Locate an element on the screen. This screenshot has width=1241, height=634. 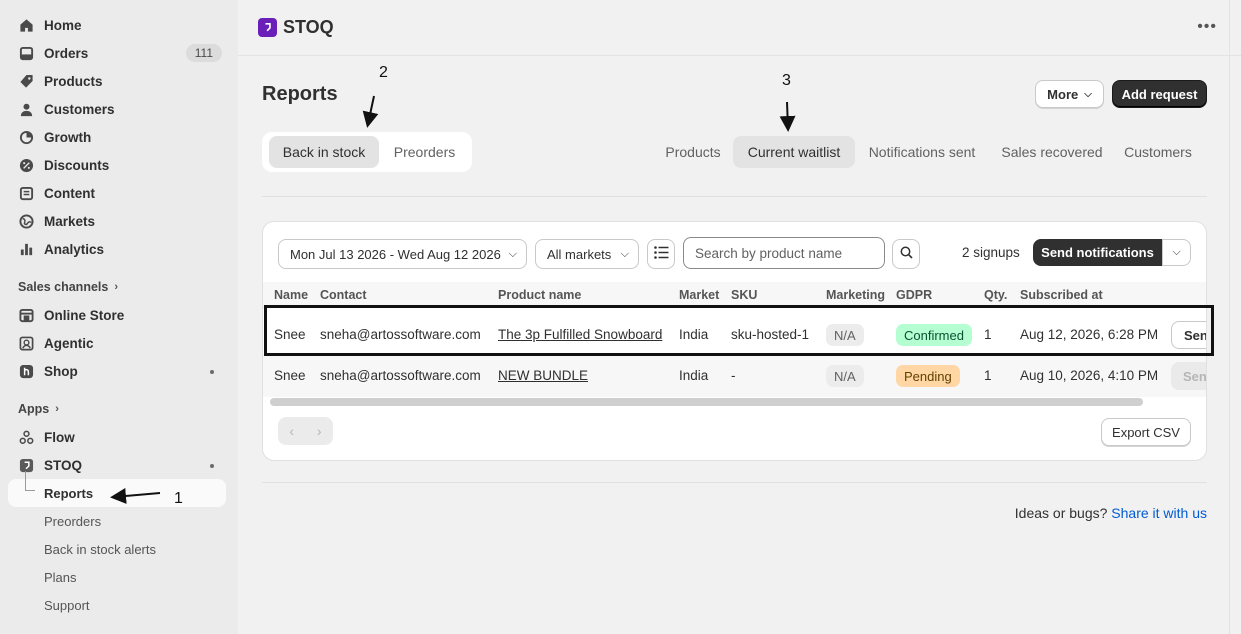
person-icon is located at coordinates (26, 109).